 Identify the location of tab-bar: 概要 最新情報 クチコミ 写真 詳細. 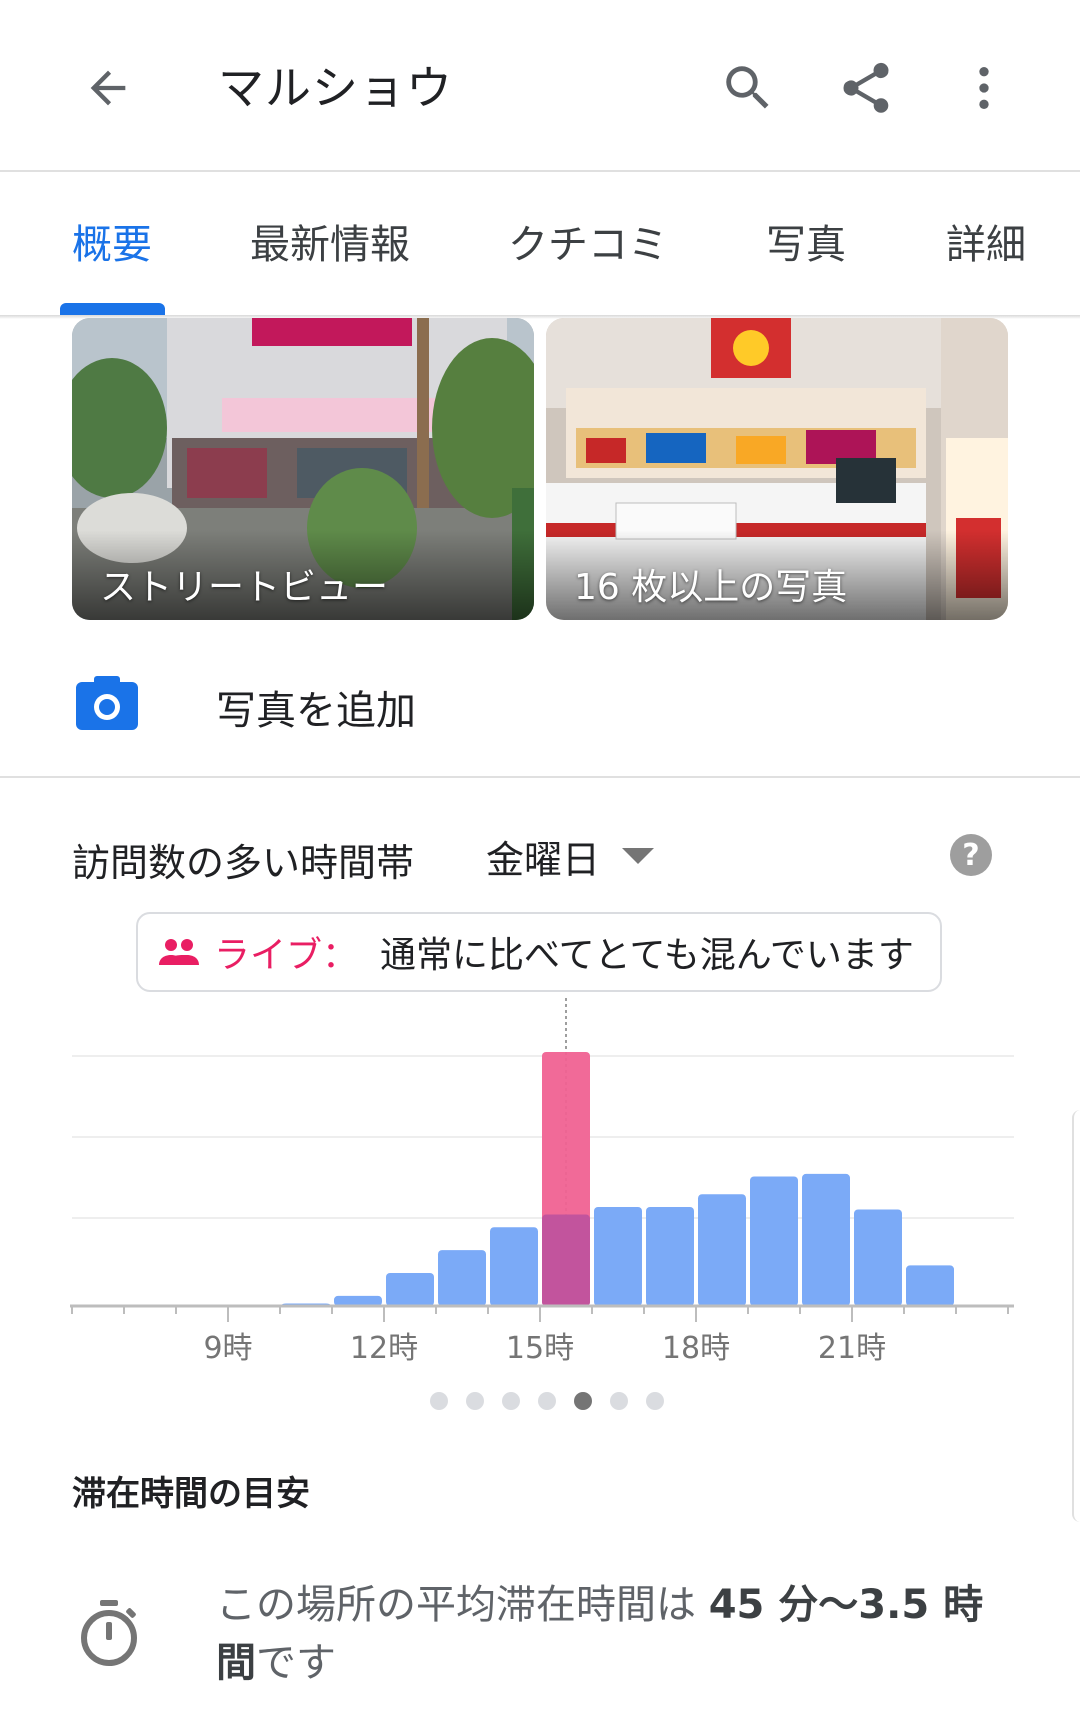
(540, 243).